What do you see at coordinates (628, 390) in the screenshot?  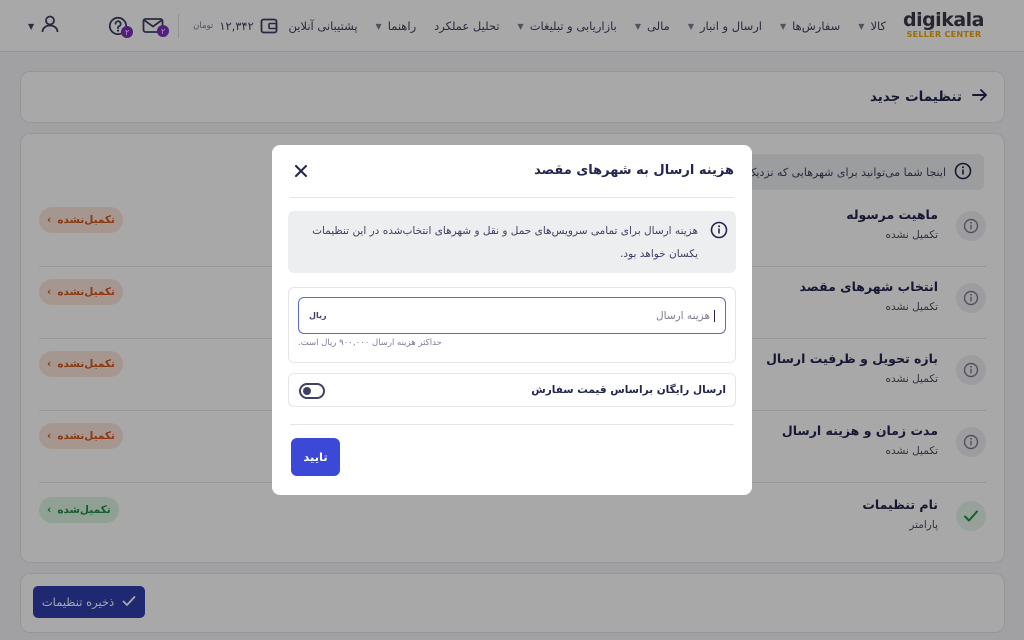 I see `free-shipping-label: ارسال رایگان براساس قیمت سفارش` at bounding box center [628, 390].